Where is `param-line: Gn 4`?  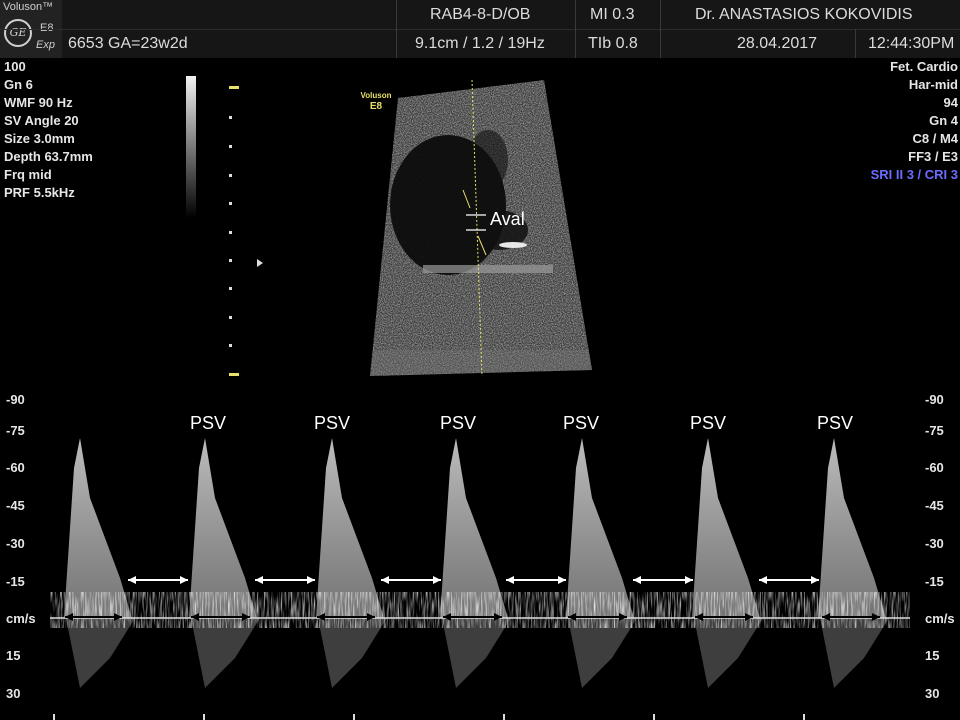
param-line: Gn 4 is located at coordinates (943, 120).